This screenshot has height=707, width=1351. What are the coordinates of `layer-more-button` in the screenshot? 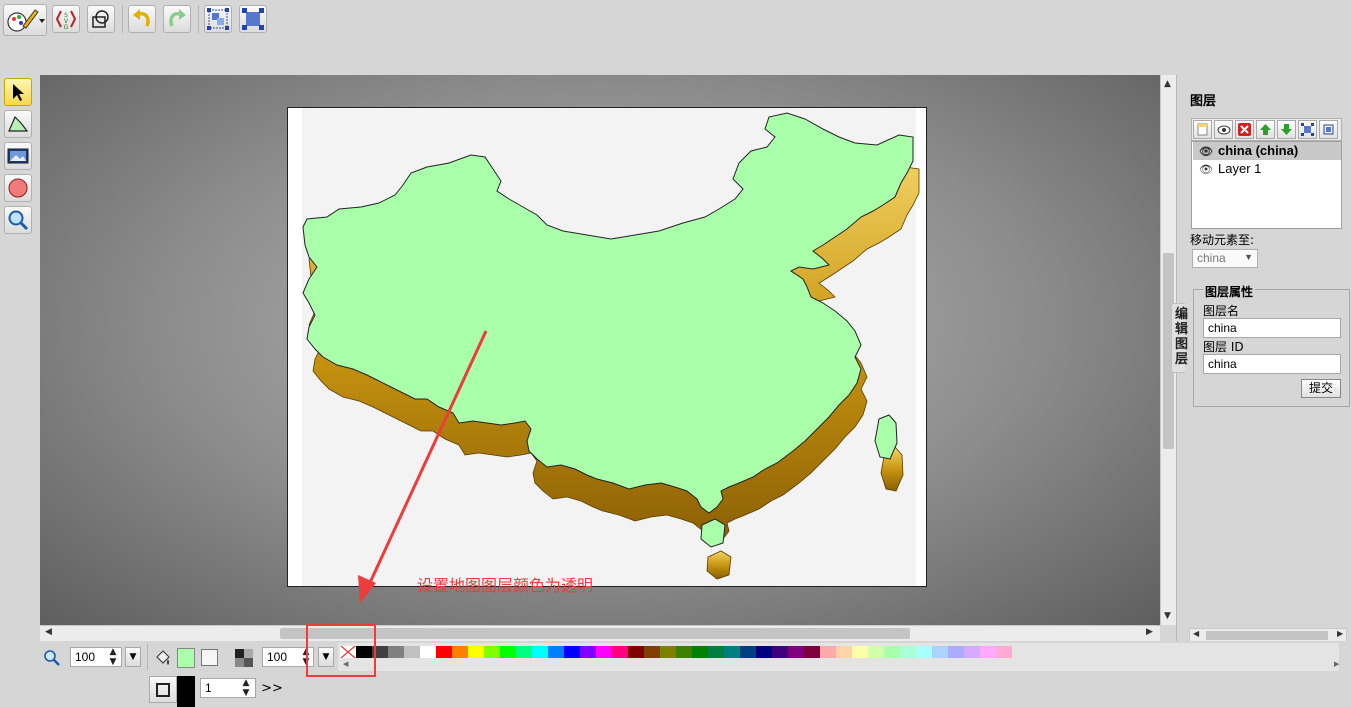 It's located at (1328, 129).